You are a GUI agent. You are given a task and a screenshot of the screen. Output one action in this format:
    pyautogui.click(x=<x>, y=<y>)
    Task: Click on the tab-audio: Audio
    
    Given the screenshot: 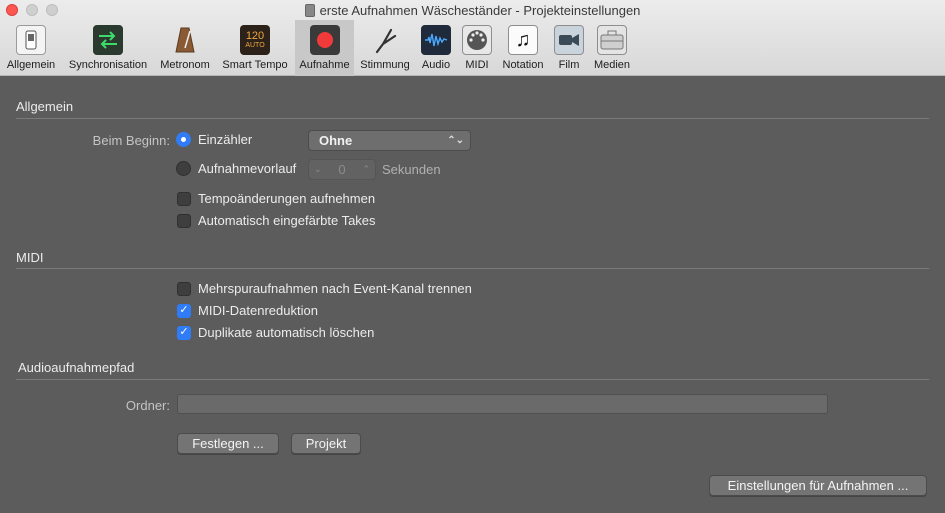 What is the action you would take?
    pyautogui.click(x=436, y=48)
    